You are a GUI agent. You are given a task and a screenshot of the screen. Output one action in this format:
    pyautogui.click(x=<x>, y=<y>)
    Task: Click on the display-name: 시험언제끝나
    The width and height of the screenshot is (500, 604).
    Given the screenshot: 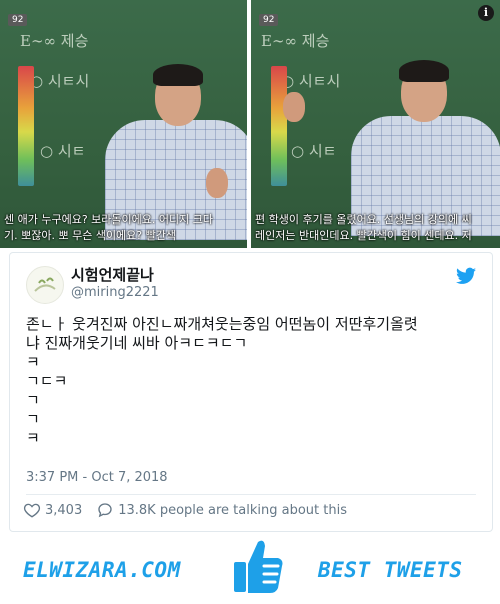 What is the action you would take?
    pyautogui.click(x=112, y=274)
    